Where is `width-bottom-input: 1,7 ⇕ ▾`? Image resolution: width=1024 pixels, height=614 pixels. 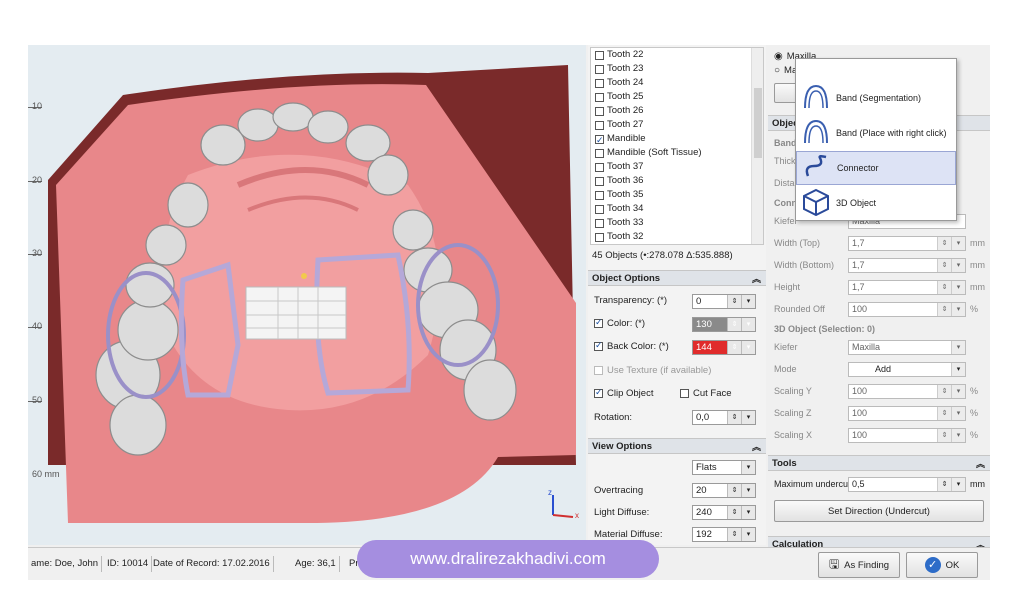 width-bottom-input: 1,7 ⇕ ▾ is located at coordinates (907, 265).